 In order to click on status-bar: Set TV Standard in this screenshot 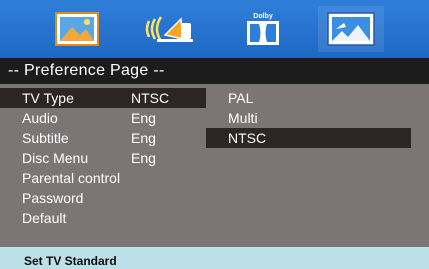, I will do `click(214, 258)`.